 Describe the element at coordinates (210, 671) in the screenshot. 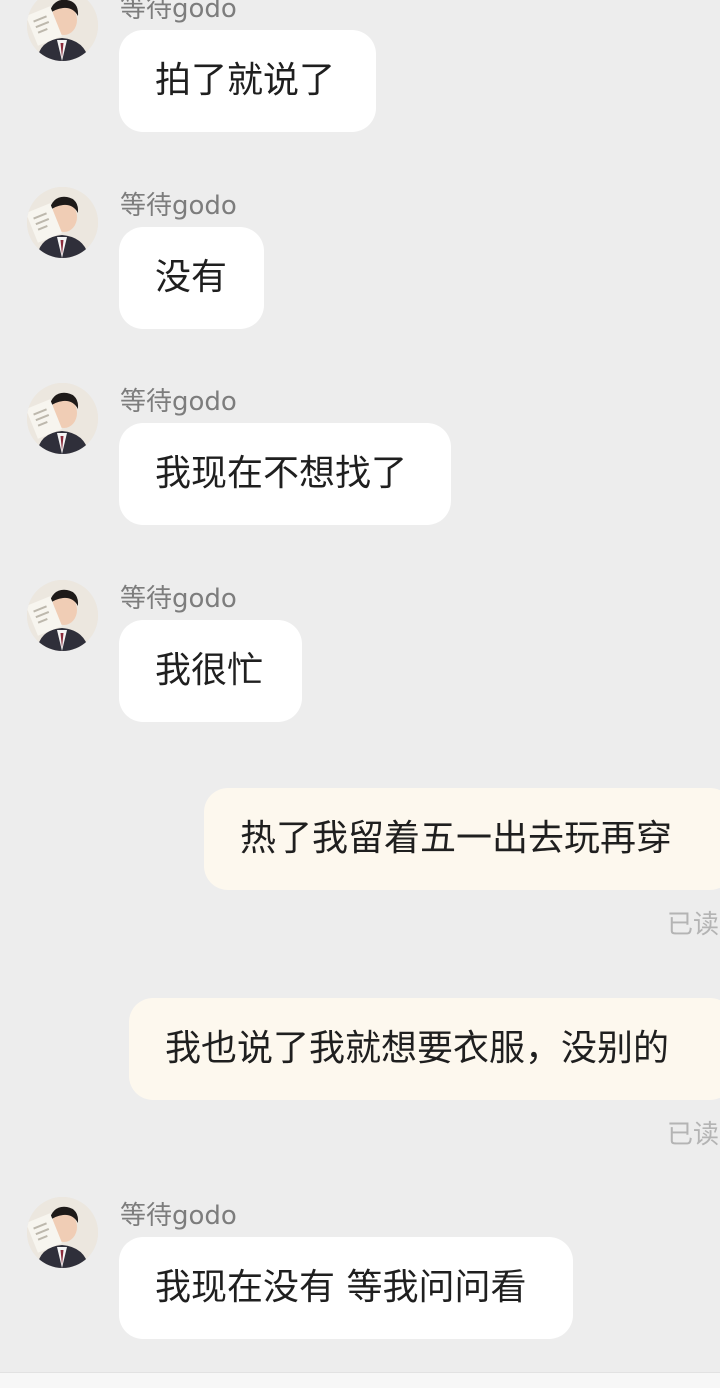

I see `message-bubble-incoming: 我很忙` at that location.